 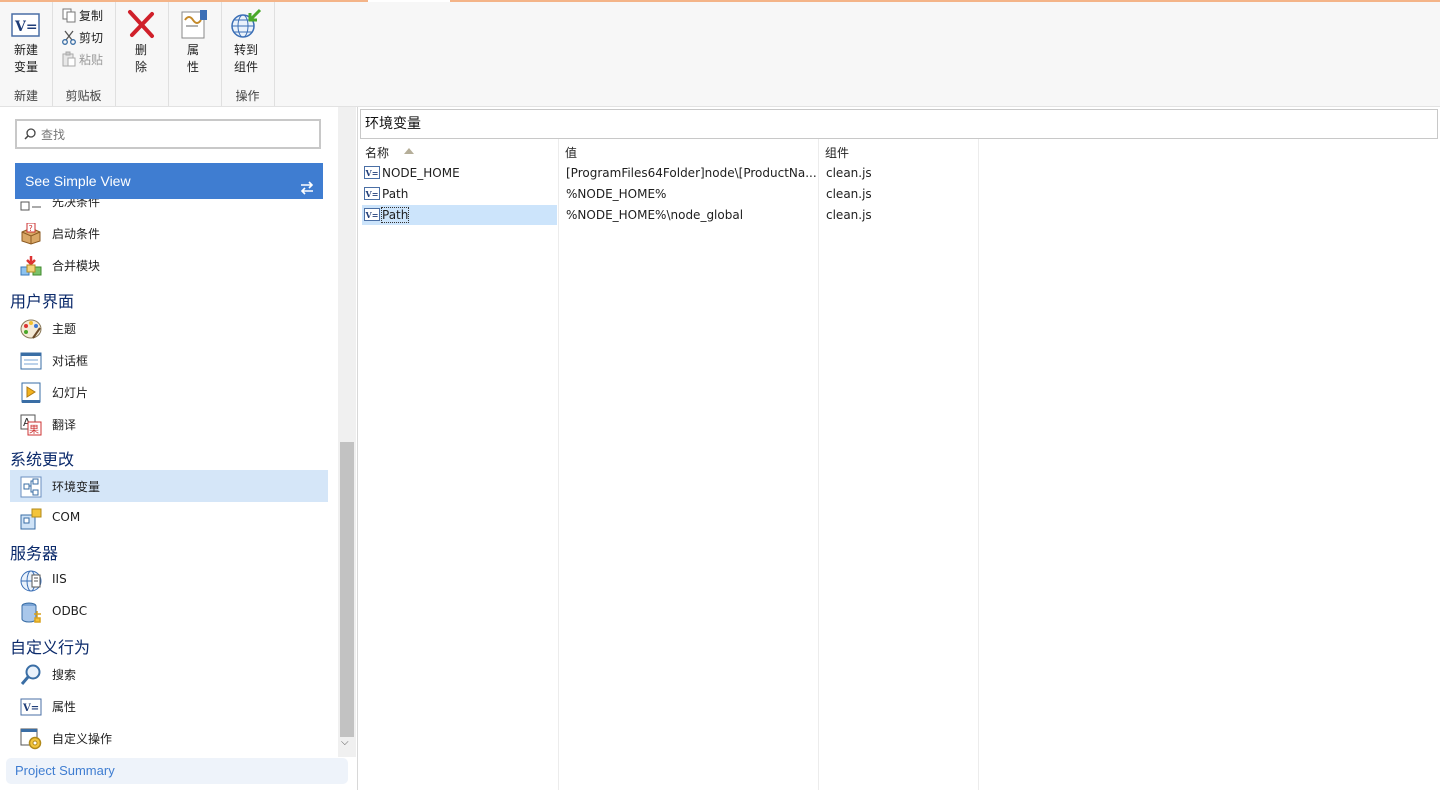 I want to click on iis-globe-icon, so click(x=31, y=581).